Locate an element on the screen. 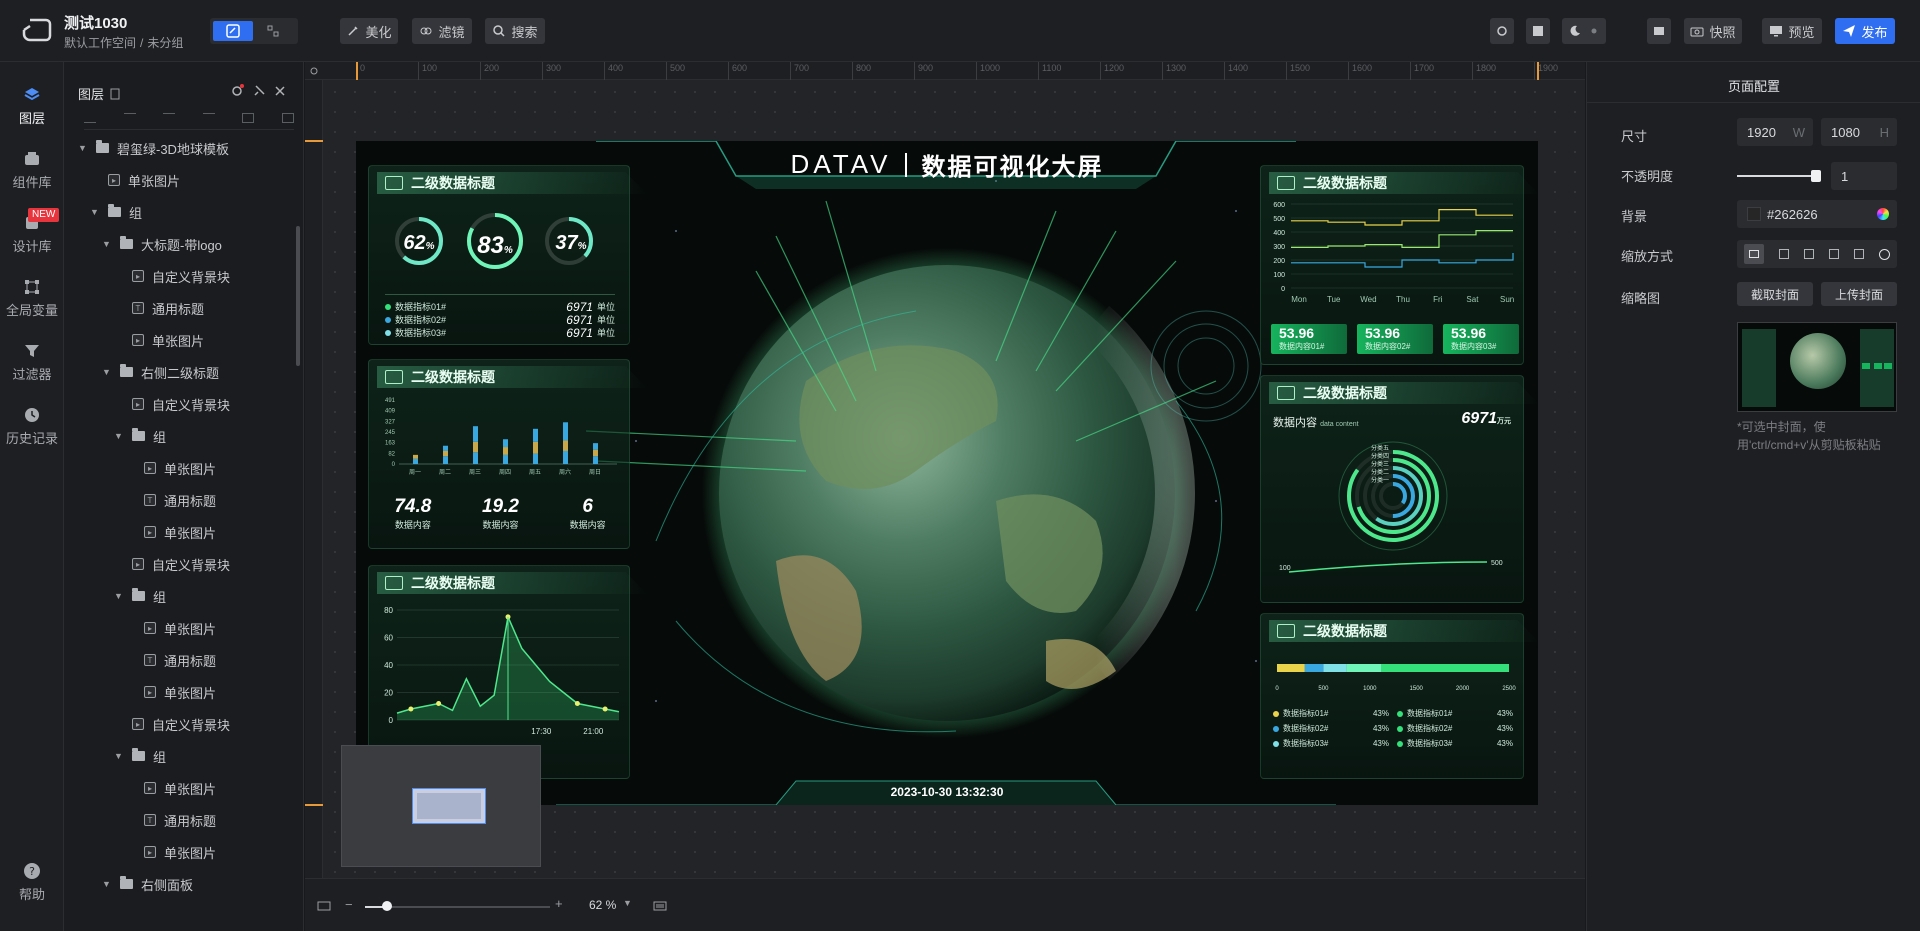  zoom-out-button: − is located at coordinates (349, 904).